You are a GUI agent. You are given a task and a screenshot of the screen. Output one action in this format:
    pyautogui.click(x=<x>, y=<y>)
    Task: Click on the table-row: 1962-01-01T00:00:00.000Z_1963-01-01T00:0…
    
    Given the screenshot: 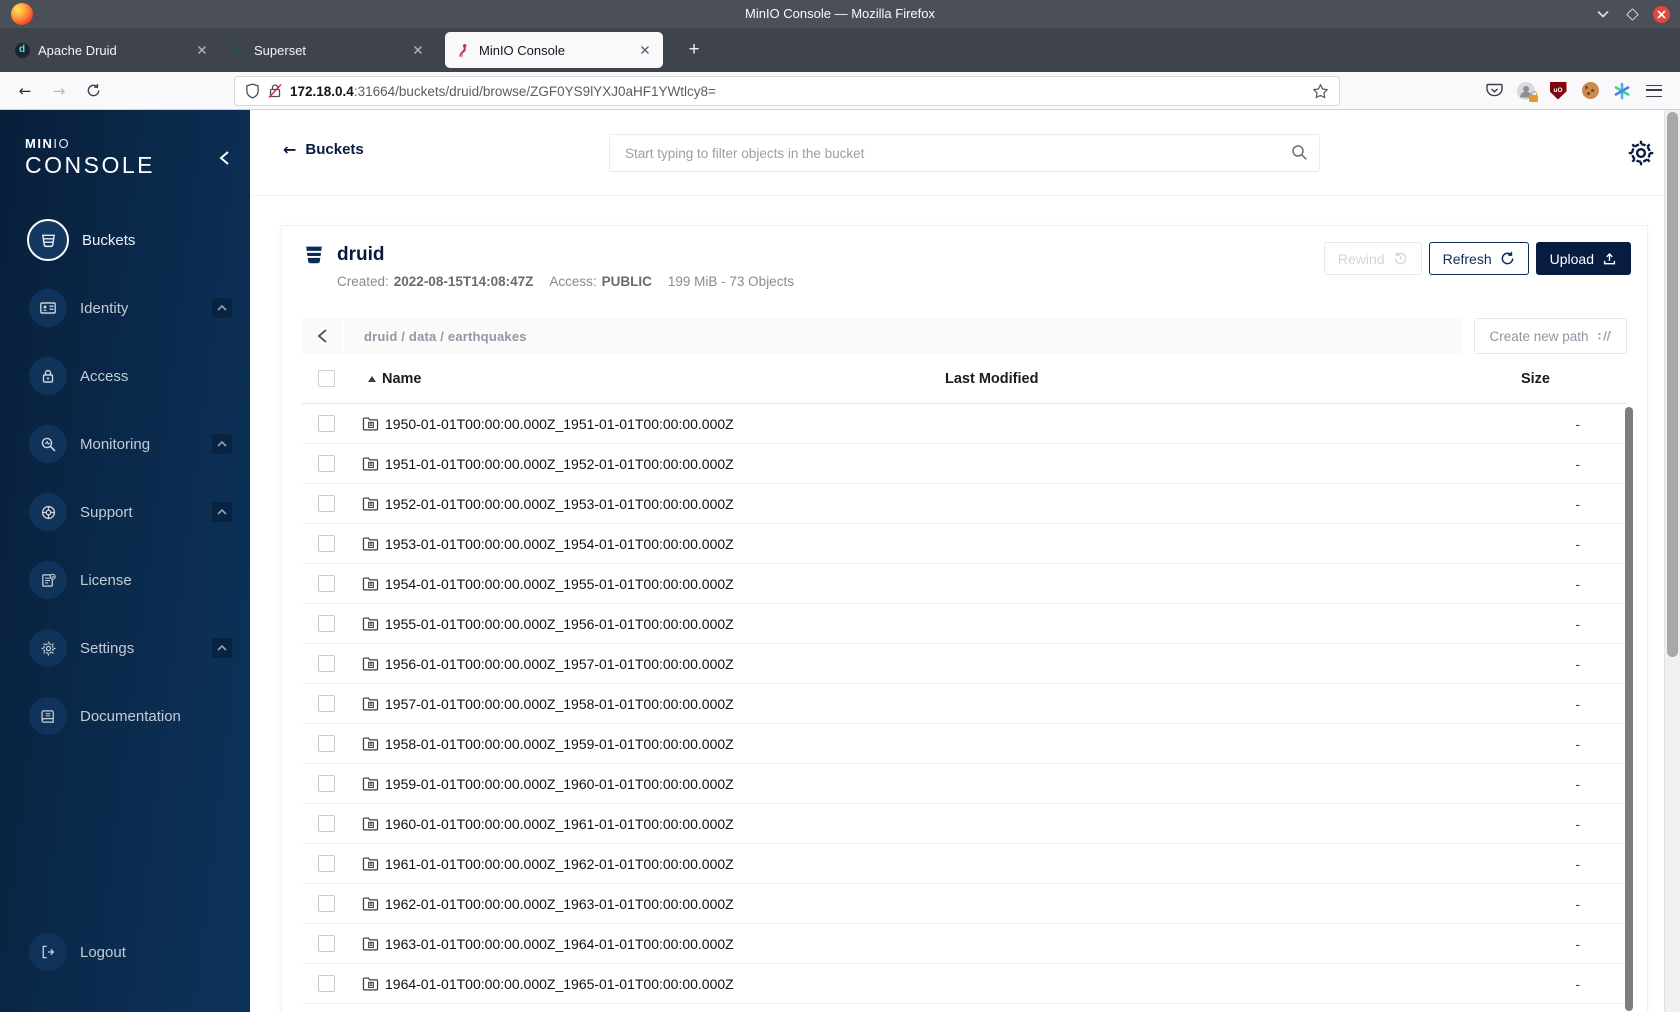 What is the action you would take?
    pyautogui.click(x=964, y=904)
    